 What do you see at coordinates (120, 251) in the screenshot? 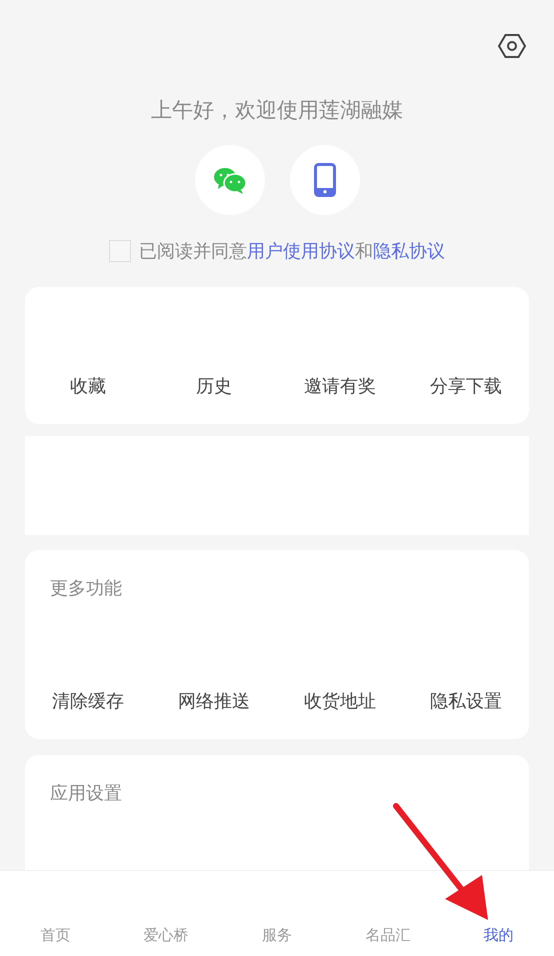
I see `agreement-checkbox` at bounding box center [120, 251].